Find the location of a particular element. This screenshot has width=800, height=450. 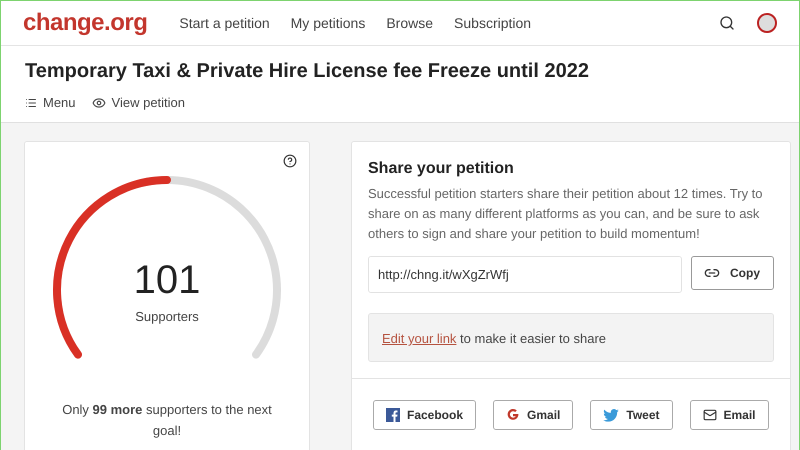

nav-link: Start a petition is located at coordinates (224, 23).